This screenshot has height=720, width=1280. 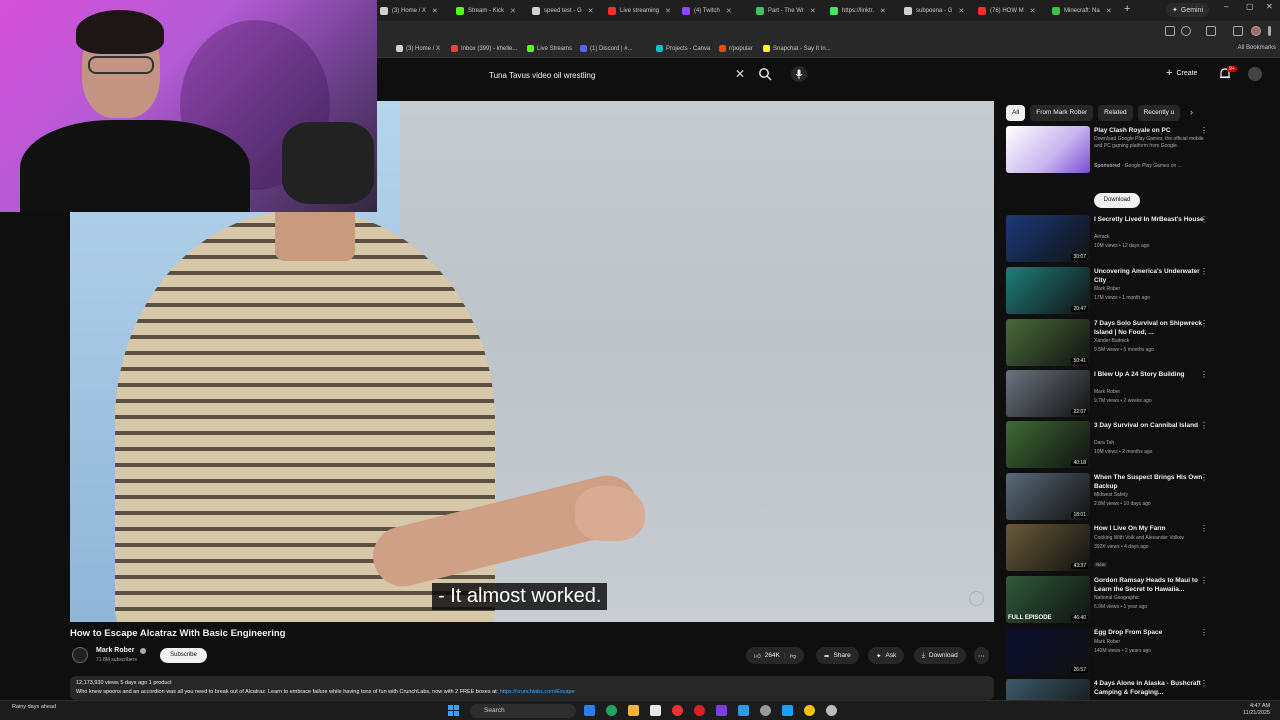 I want to click on obs-icon, so click(x=765, y=710).